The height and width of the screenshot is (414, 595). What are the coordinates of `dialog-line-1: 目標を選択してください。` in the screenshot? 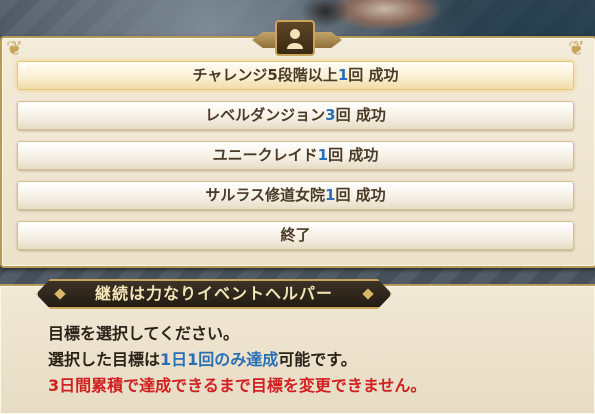 It's located at (144, 333).